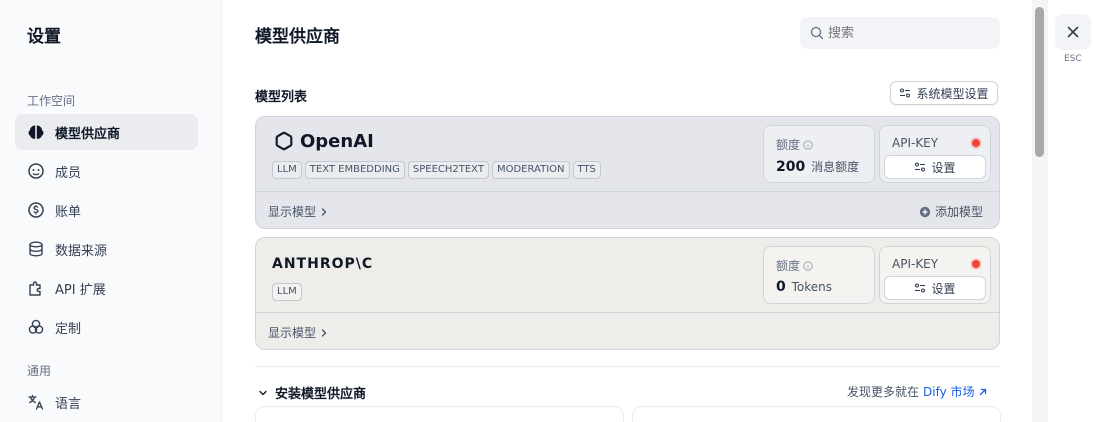 The height and width of the screenshot is (422, 1105). I want to click on quota-unit: Tokens, so click(811, 287).